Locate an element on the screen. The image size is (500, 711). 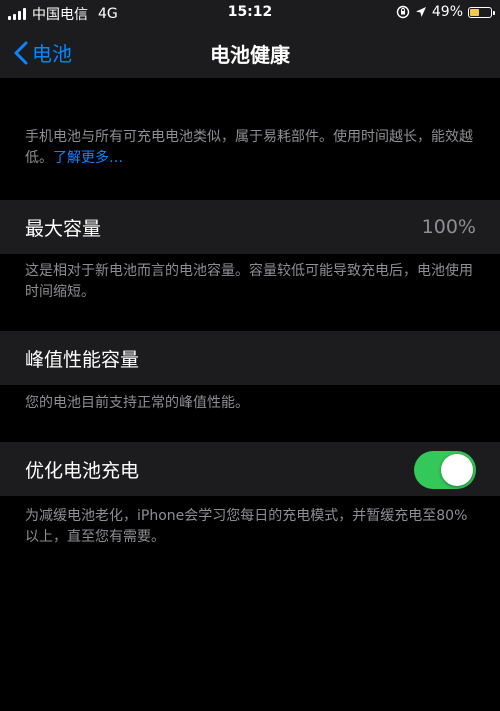
optimized-charging-label: 优化电池充电 is located at coordinates (82, 470).